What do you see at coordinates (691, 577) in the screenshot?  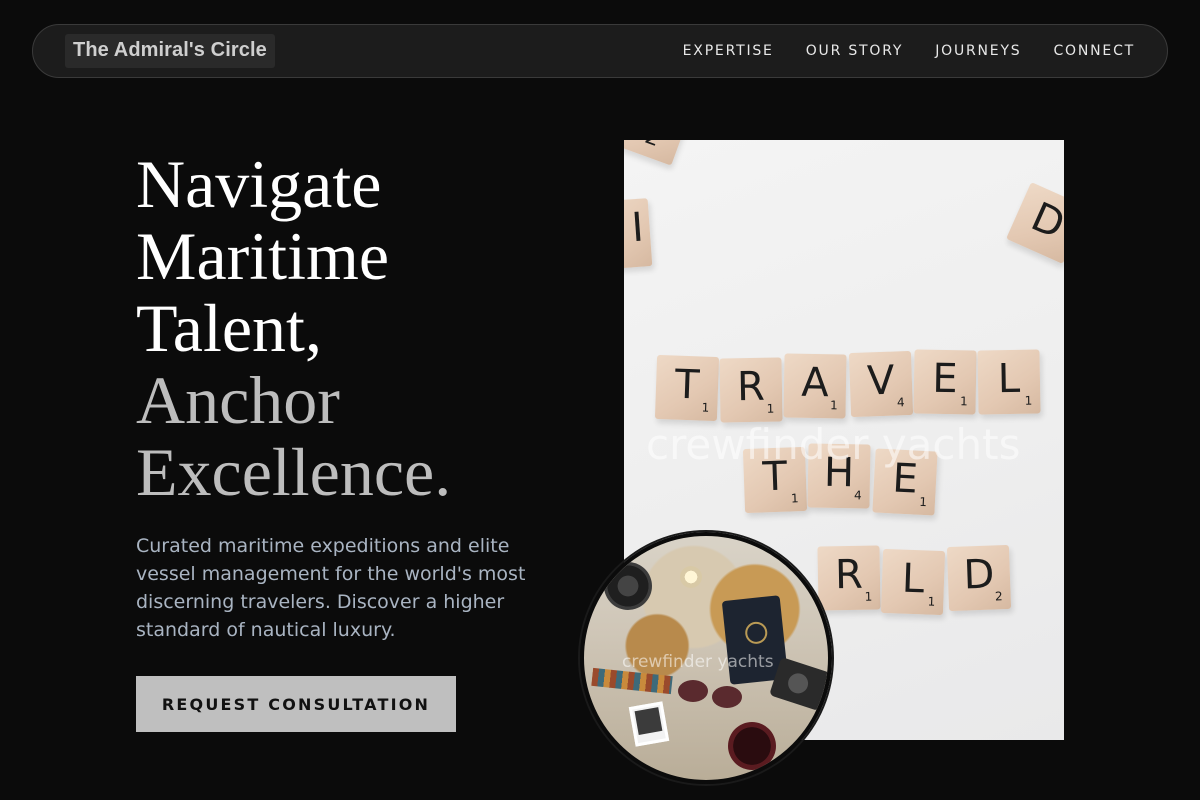 I see `light-bulb-shape` at bounding box center [691, 577].